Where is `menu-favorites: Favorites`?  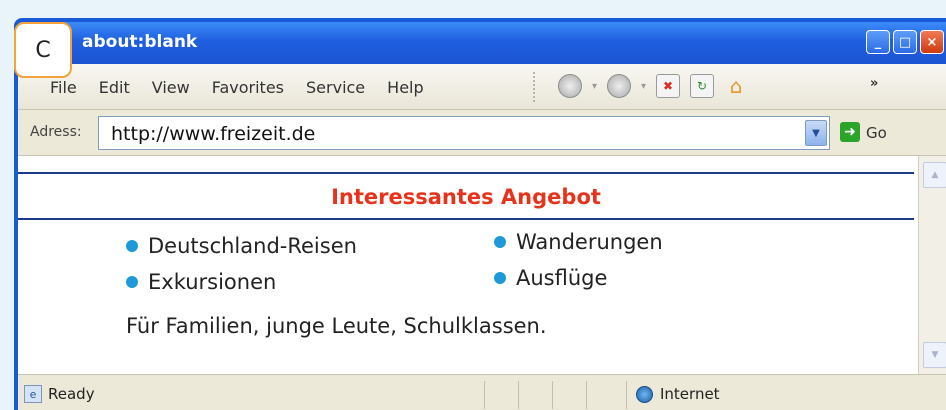
menu-favorites: Favorites is located at coordinates (248, 87).